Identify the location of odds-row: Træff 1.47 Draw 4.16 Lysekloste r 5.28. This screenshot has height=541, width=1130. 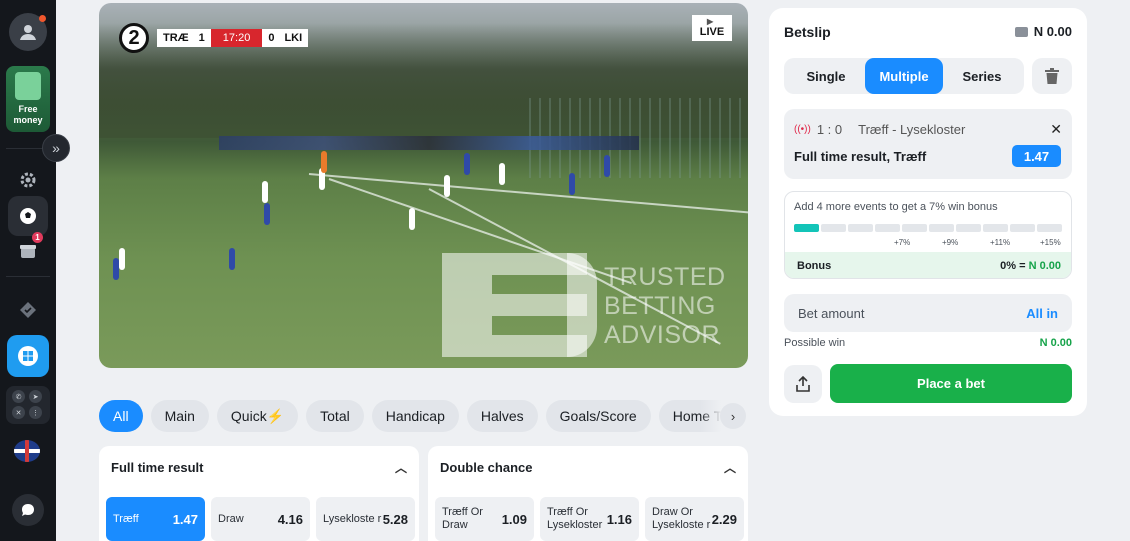
(260, 519).